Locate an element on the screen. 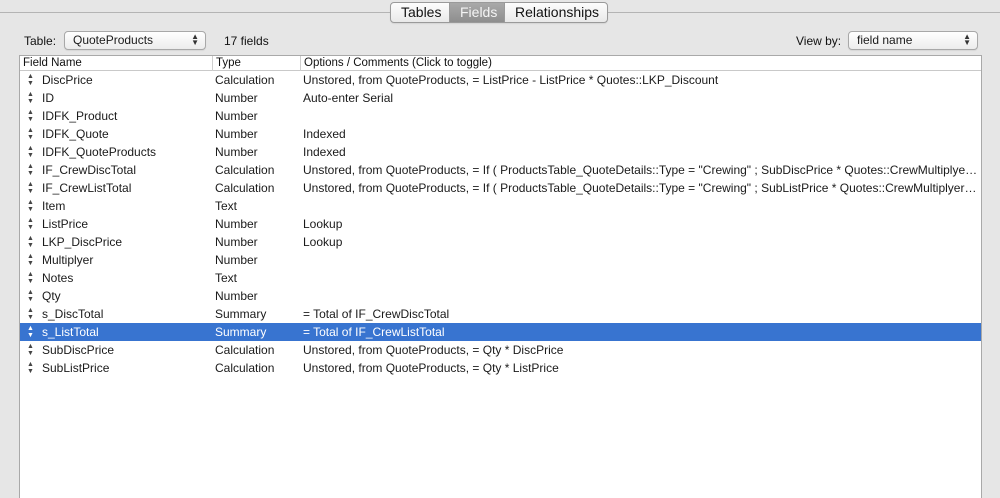 The height and width of the screenshot is (498, 1000). field-name: Multiplyer is located at coordinates (68, 260).